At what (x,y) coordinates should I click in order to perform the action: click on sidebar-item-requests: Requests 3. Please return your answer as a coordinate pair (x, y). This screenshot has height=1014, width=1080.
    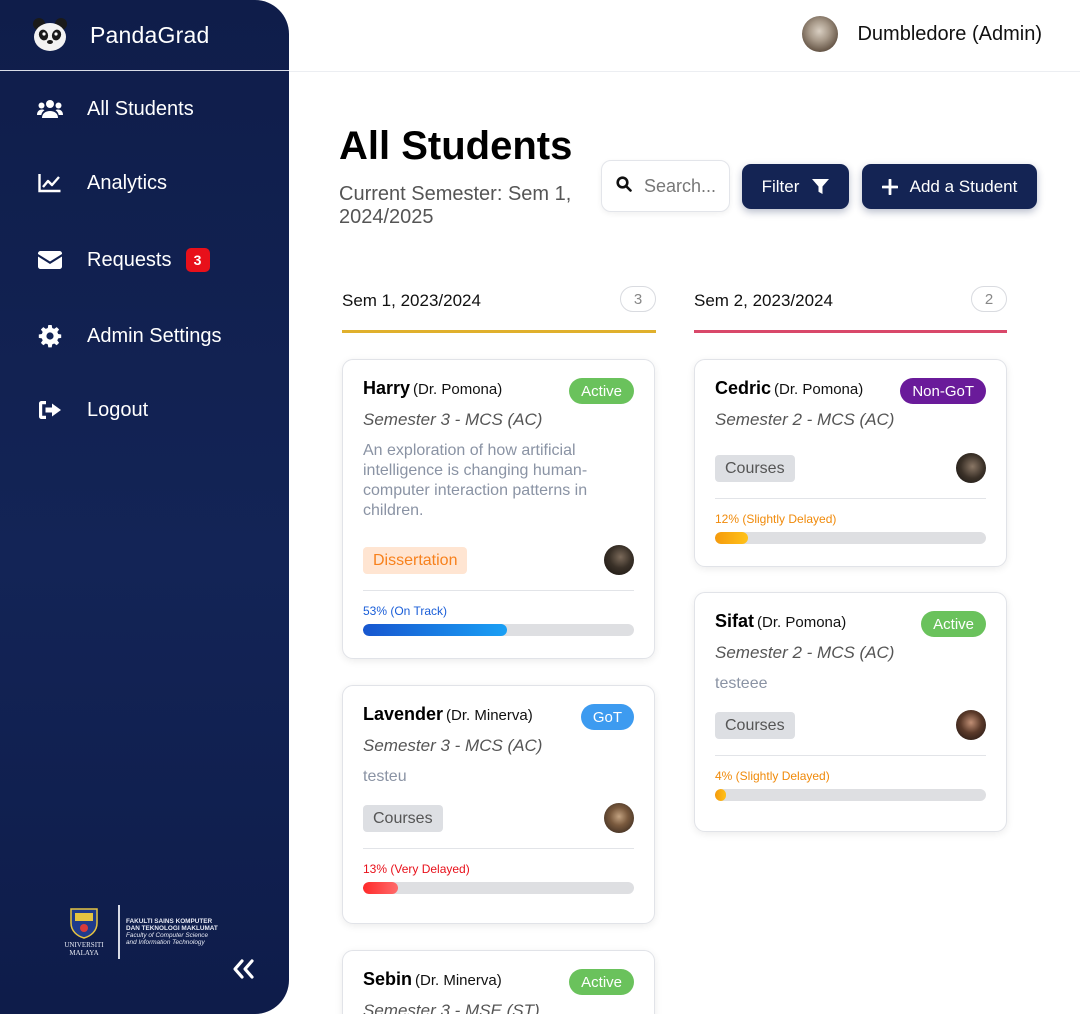
    Looking at the image, I should click on (144, 260).